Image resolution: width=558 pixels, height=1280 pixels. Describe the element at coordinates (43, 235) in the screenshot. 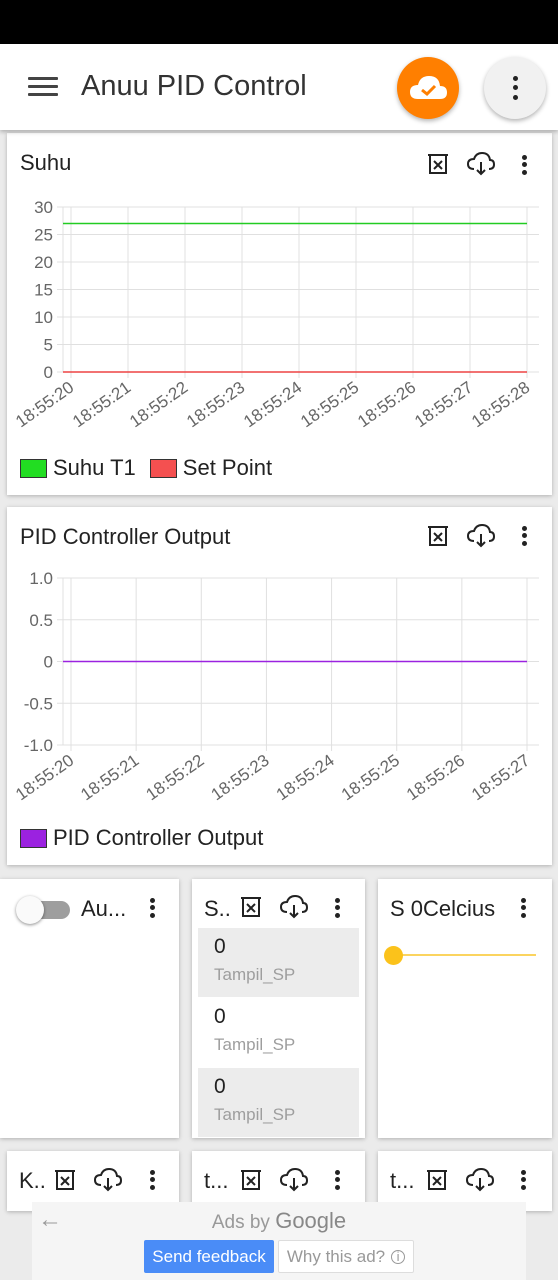

I see `y-tick-label: 25` at that location.